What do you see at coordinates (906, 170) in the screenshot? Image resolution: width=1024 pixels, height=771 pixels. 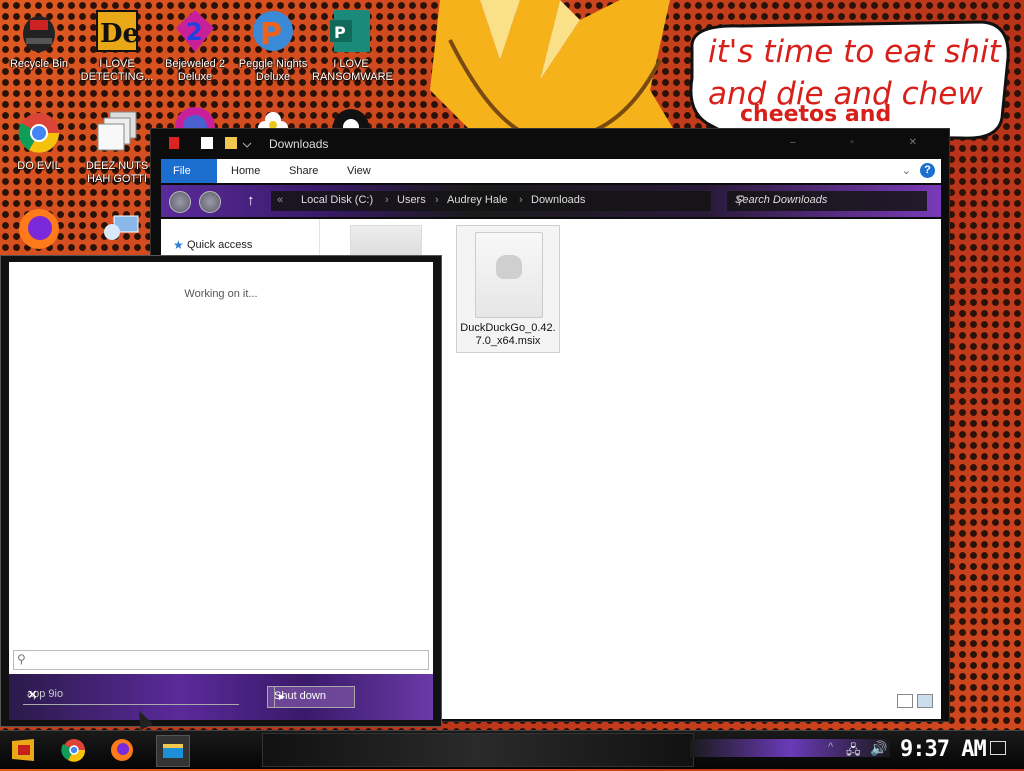 I see `expand-ribbon-icon: ⌄` at bounding box center [906, 170].